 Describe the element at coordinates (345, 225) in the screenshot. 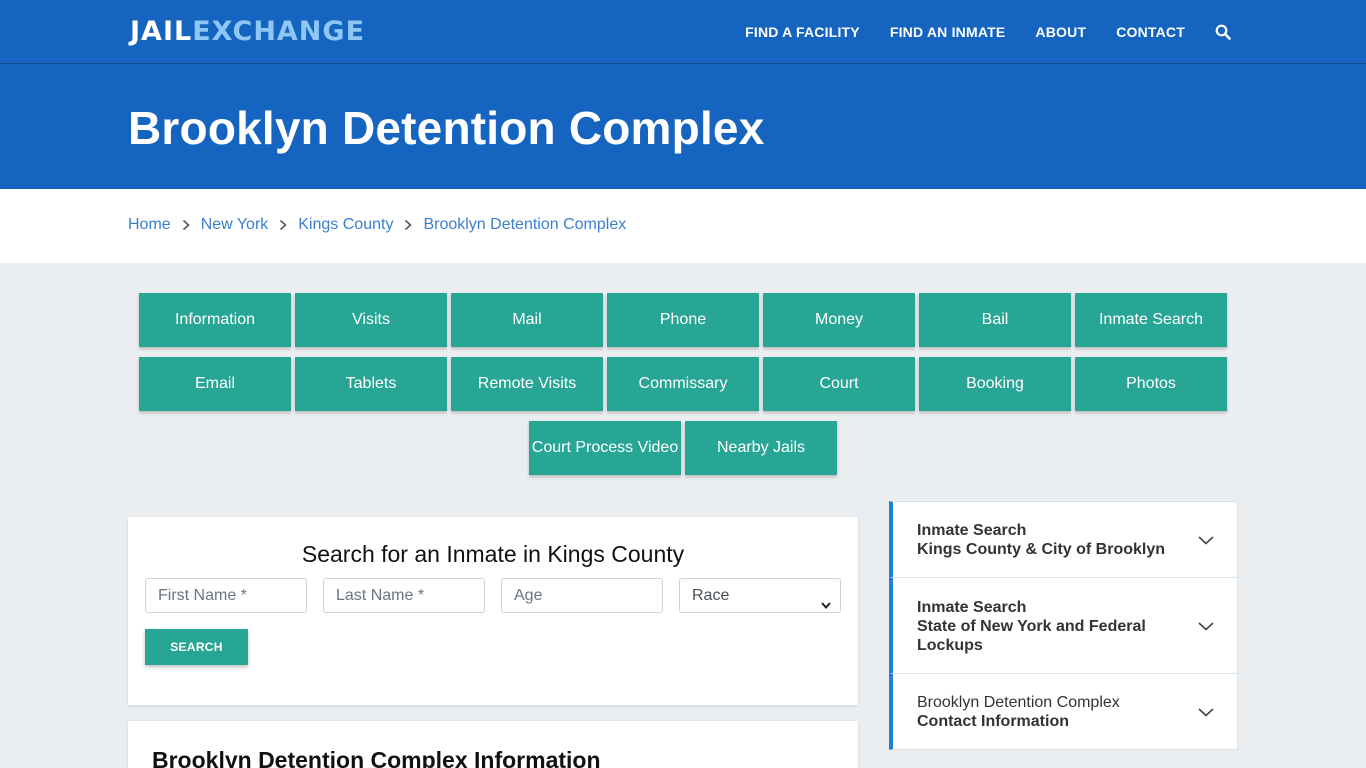

I see `breadcrumb-kings-county: Kings County` at that location.